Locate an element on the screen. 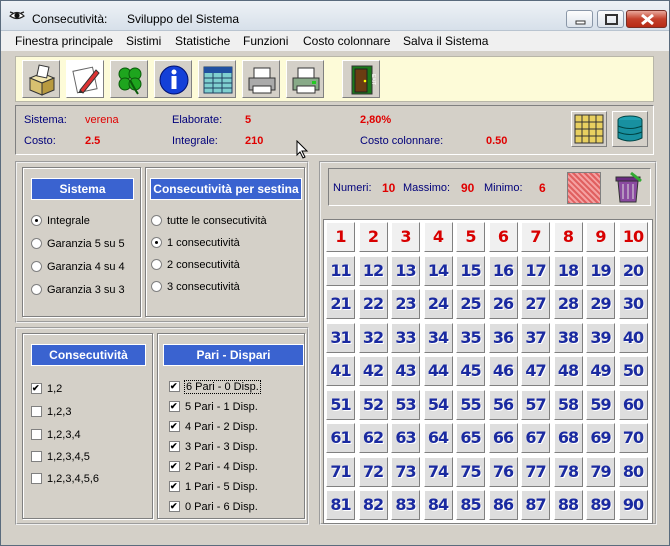  print-button is located at coordinates (261, 79).